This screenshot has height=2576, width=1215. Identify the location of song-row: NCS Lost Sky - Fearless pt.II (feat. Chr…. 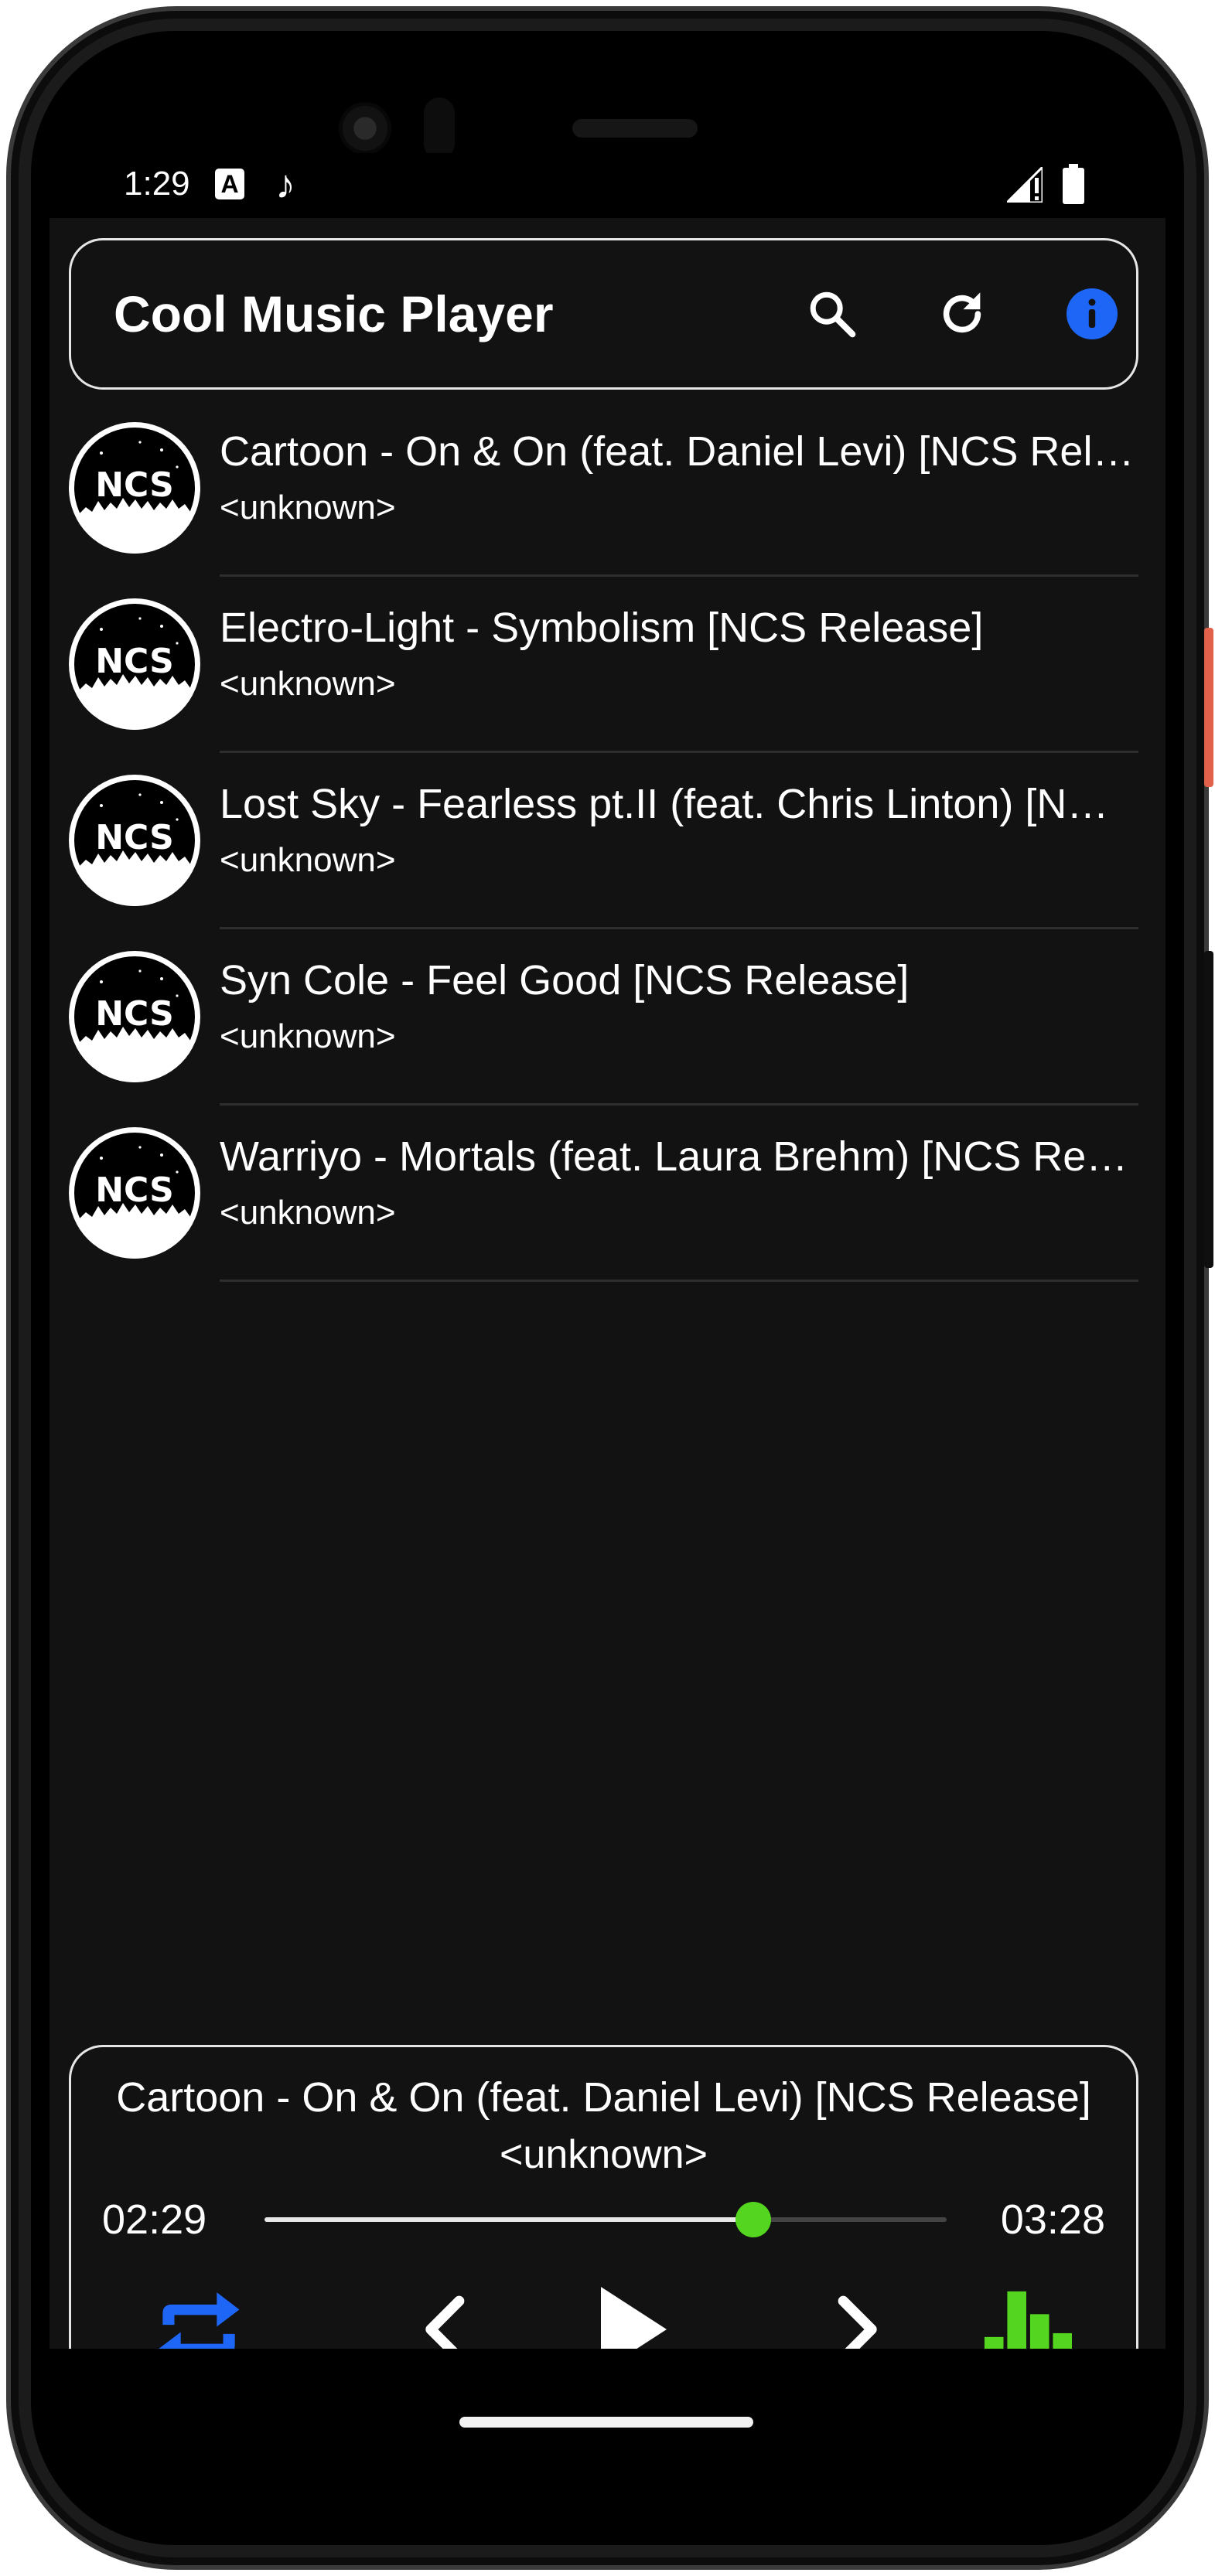
(607, 841).